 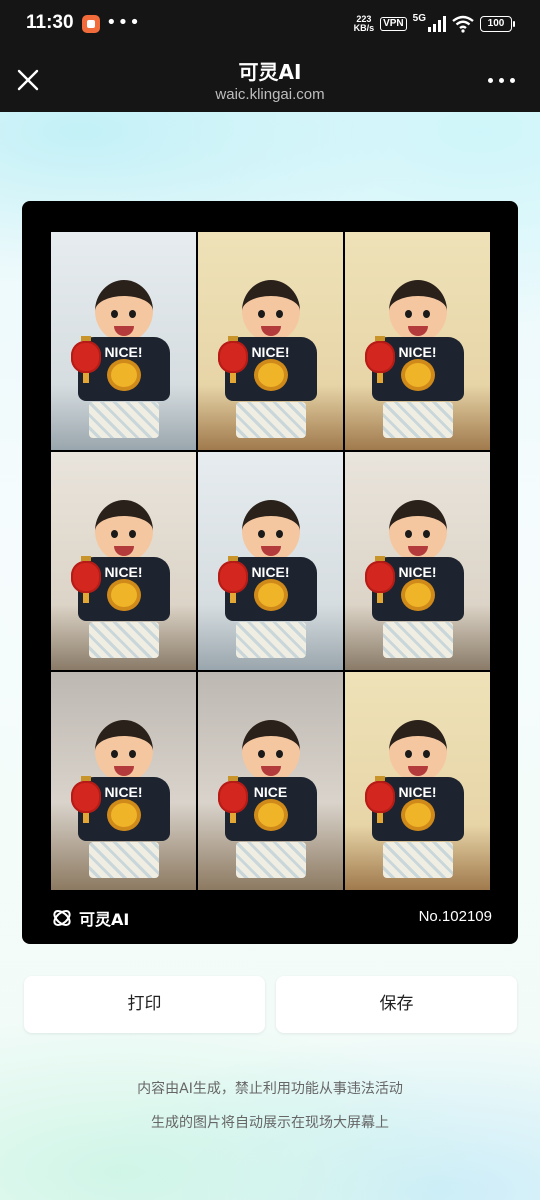 What do you see at coordinates (62, 918) in the screenshot?
I see `kling-logo-icon` at bounding box center [62, 918].